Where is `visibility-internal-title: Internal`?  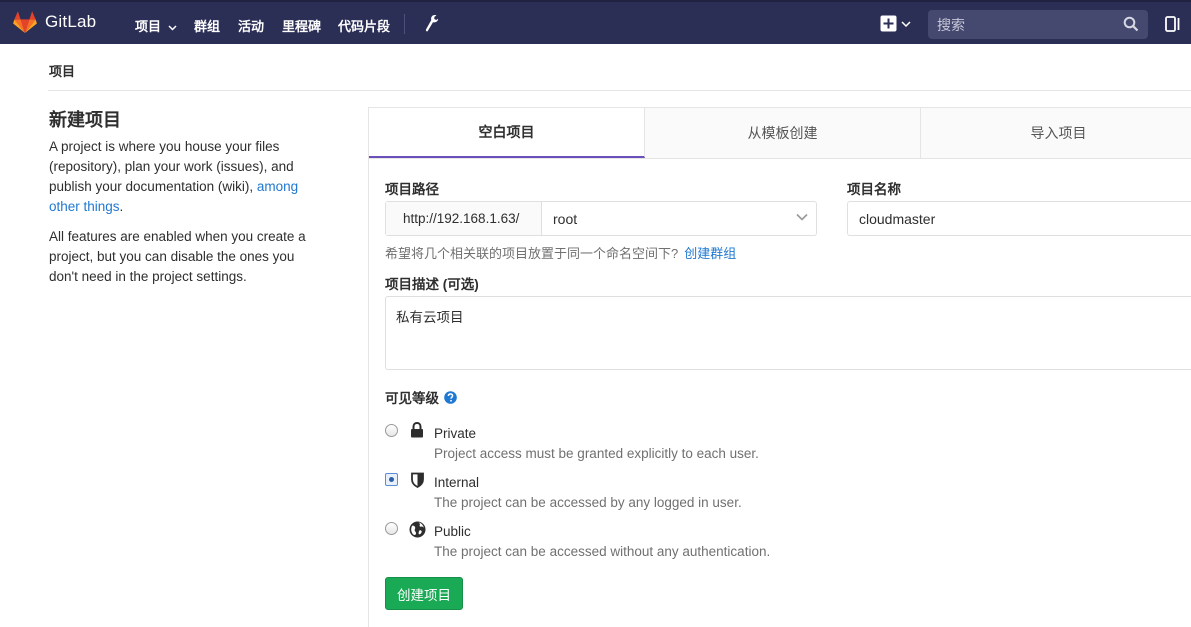 visibility-internal-title: Internal is located at coordinates (457, 482).